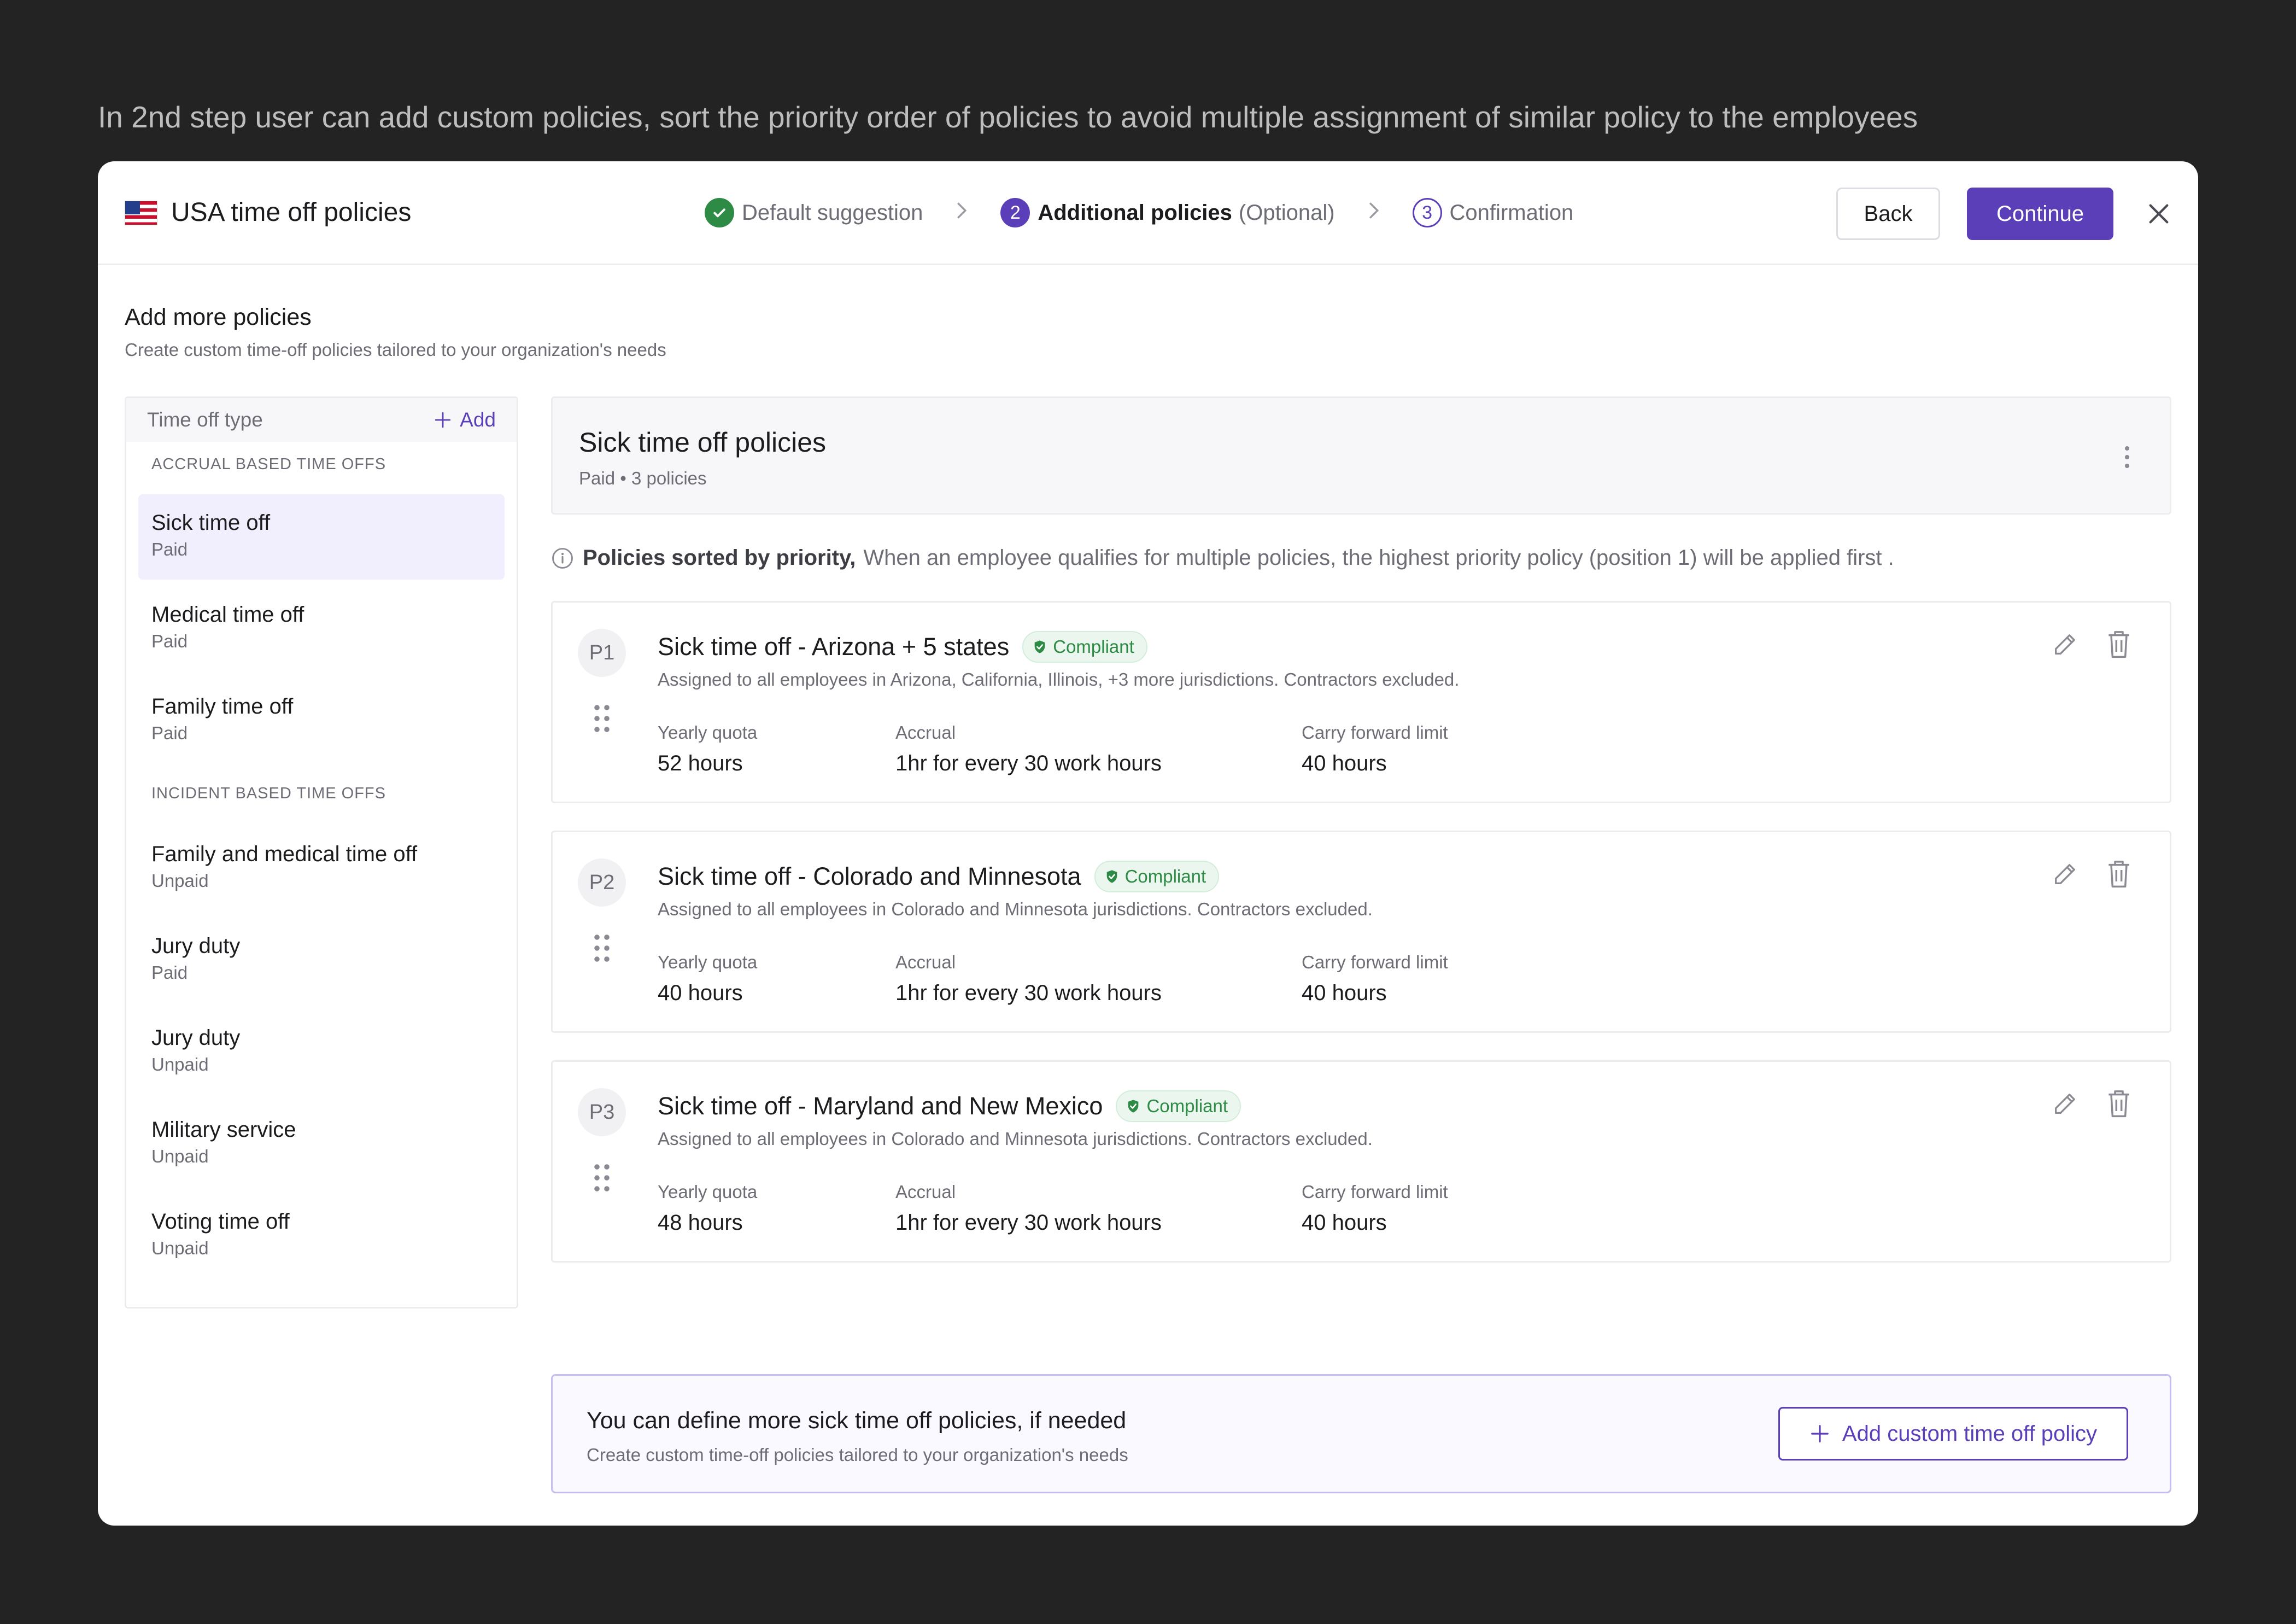 Image resolution: width=2296 pixels, height=1624 pixels. I want to click on button-label: Add custom time off policy, so click(1970, 1433).